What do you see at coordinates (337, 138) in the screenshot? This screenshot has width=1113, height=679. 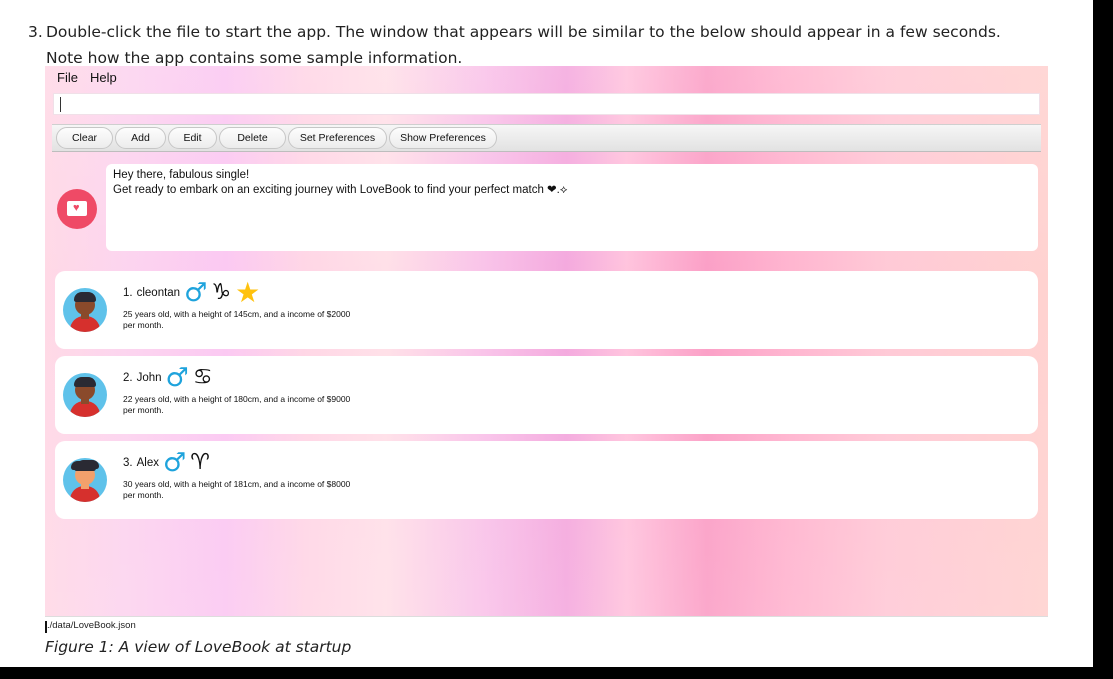 I see `set-preferences-button: Set Preferences` at bounding box center [337, 138].